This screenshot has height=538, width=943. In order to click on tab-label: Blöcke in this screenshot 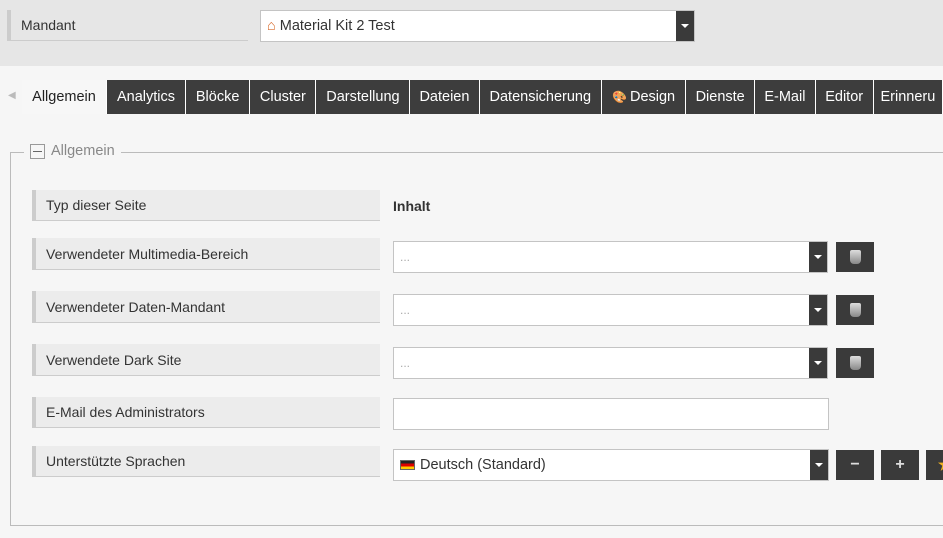, I will do `click(217, 97)`.